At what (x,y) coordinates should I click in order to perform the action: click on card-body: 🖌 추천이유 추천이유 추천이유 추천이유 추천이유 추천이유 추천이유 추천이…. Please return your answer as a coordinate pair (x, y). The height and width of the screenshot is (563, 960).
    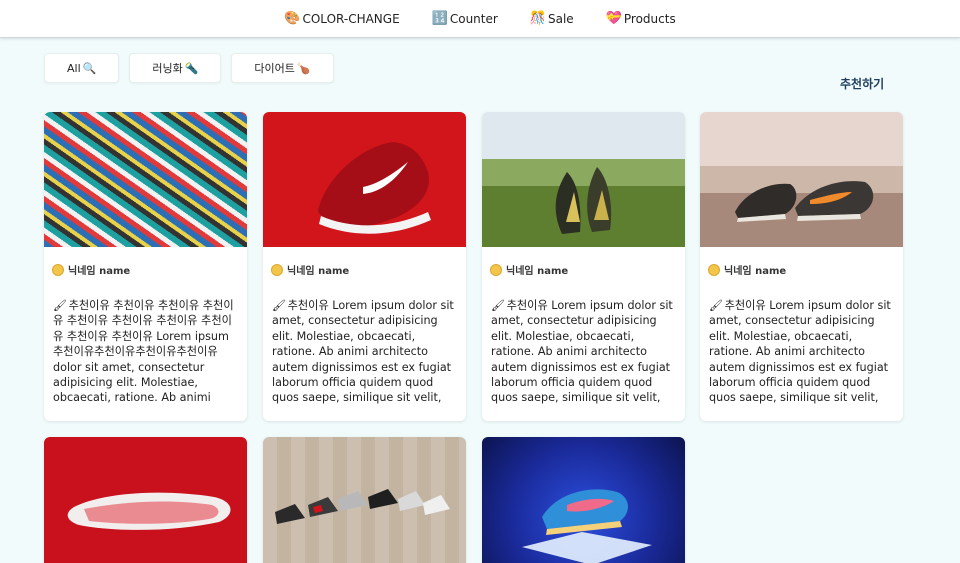
    Looking at the image, I should click on (147, 352).